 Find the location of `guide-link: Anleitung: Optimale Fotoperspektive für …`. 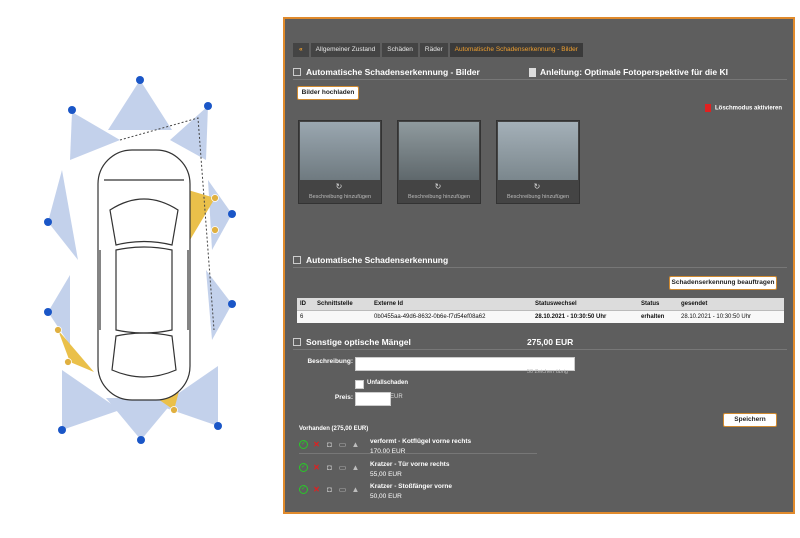

guide-link: Anleitung: Optimale Fotoperspektive für … is located at coordinates (628, 72).